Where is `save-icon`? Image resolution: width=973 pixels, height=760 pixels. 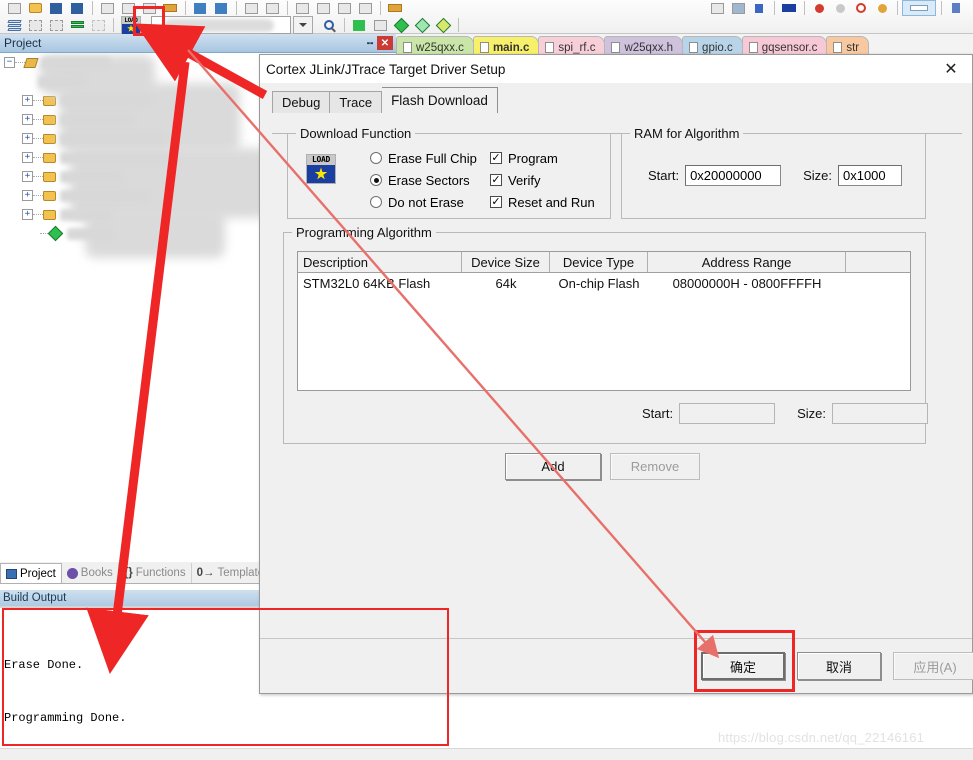
save-icon is located at coordinates (56, 8).